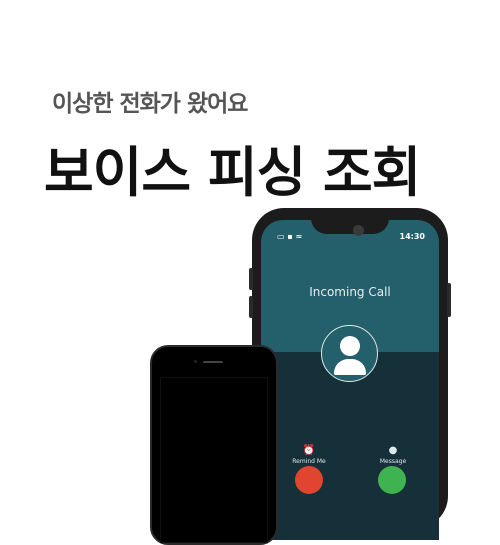 The image size is (500, 545). Describe the element at coordinates (412, 236) in the screenshot. I see `status-time: 14:30` at that location.